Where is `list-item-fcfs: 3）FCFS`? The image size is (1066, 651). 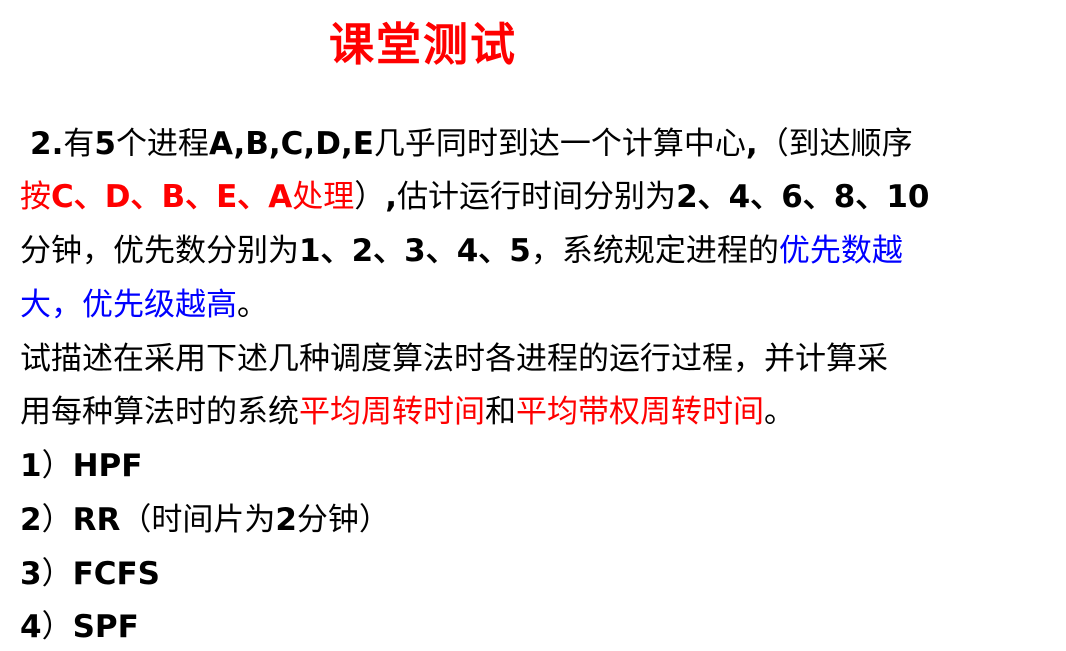 list-item-fcfs: 3）FCFS is located at coordinates (90, 574).